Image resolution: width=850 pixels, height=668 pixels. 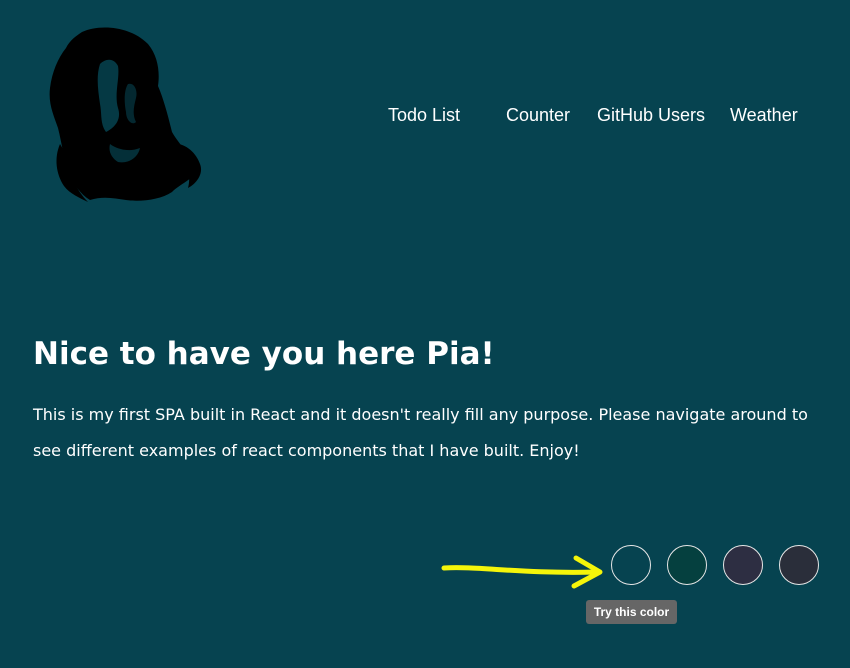 What do you see at coordinates (764, 115) in the screenshot?
I see `nav-link-weather: Weather` at bounding box center [764, 115].